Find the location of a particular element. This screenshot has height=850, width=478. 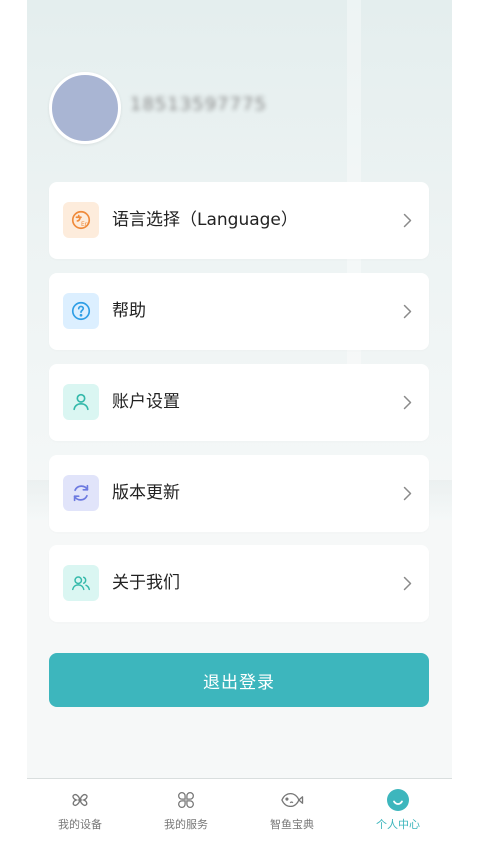

menu-item-label: 语言选择（Language） is located at coordinates (205, 220).